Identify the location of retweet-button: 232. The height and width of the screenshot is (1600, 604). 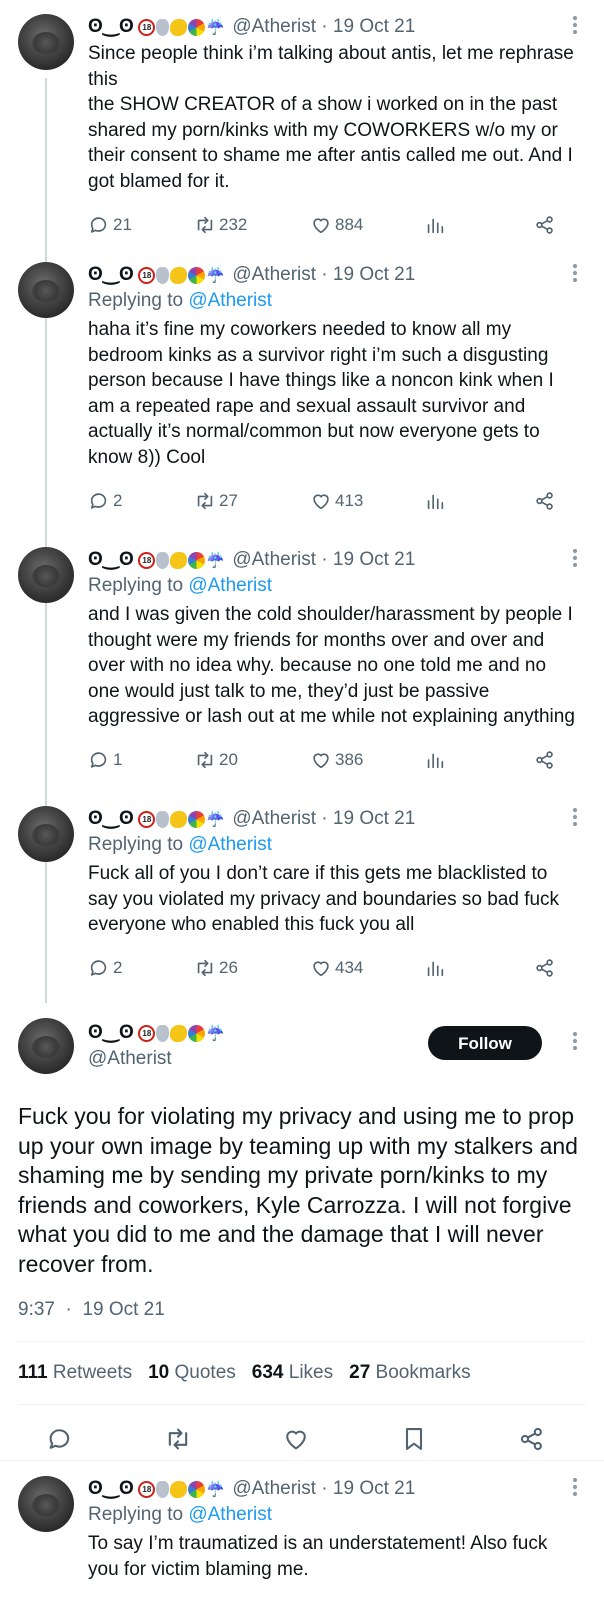
(220, 225).